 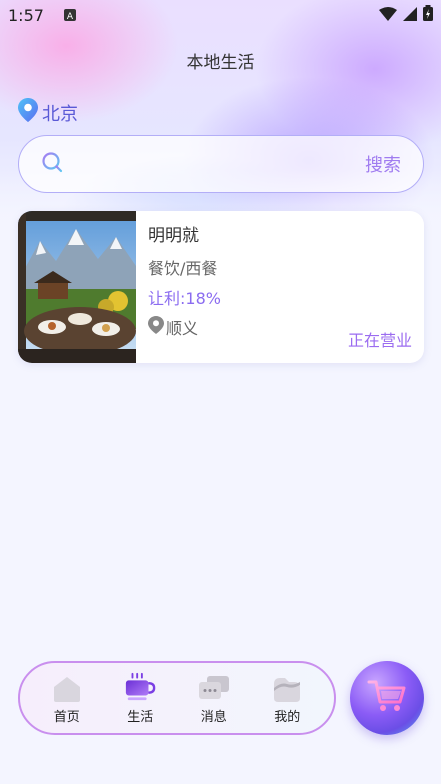 I want to click on shopping-cart-icon, so click(x=387, y=698).